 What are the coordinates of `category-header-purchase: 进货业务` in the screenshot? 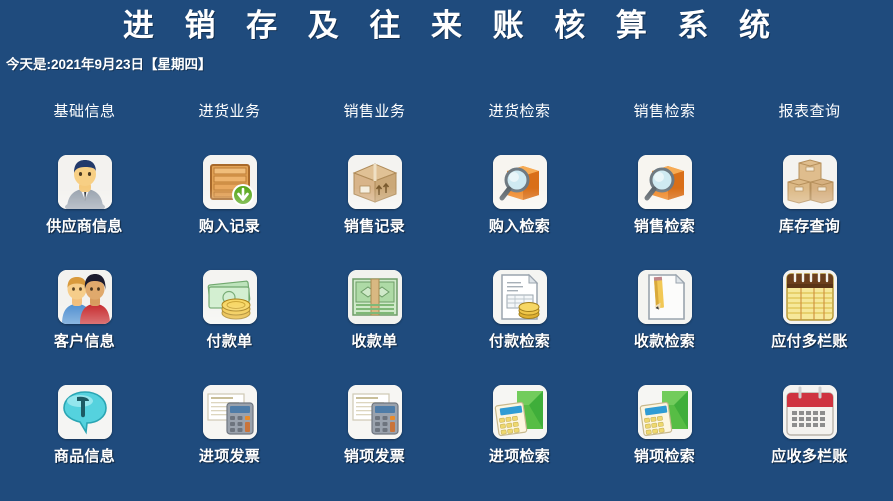 It's located at (229, 111).